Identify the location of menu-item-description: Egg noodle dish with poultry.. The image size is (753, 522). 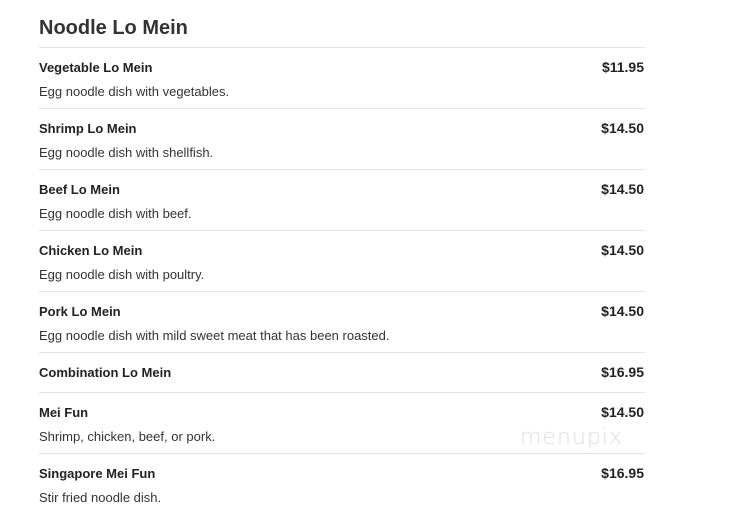
(122, 274).